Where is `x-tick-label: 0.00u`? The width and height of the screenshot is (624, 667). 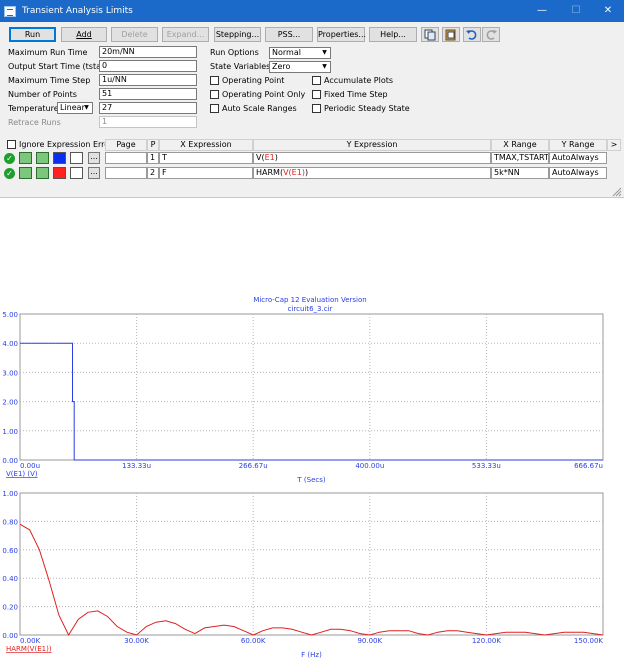 x-tick-label: 0.00u is located at coordinates (30, 466).